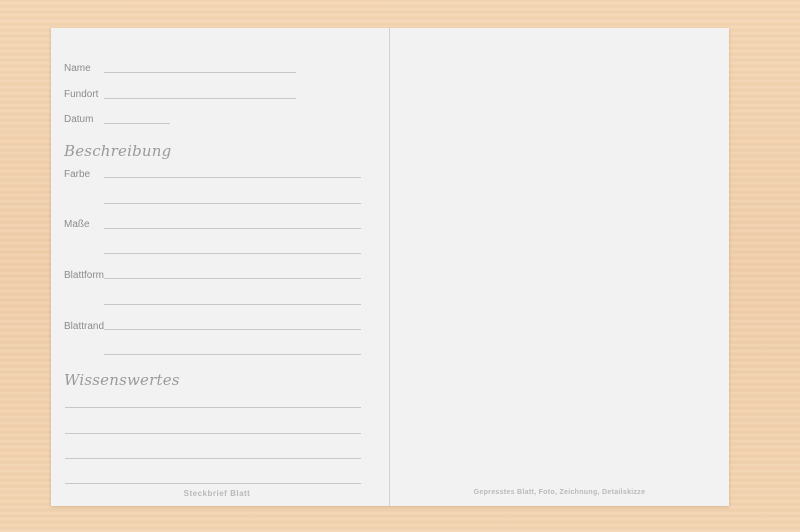  I want to click on name-label: Name, so click(77, 68).